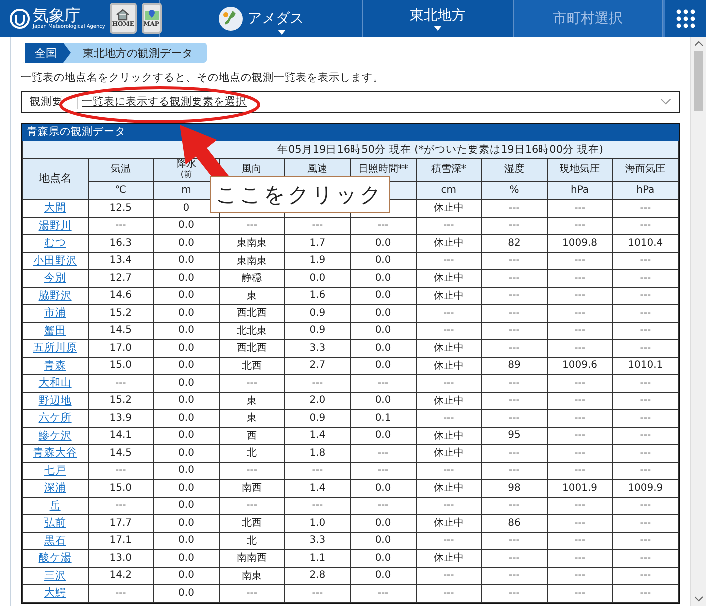 This screenshot has width=706, height=606. Describe the element at coordinates (121, 208) in the screenshot. I see `table-cell: 12.5` at that location.